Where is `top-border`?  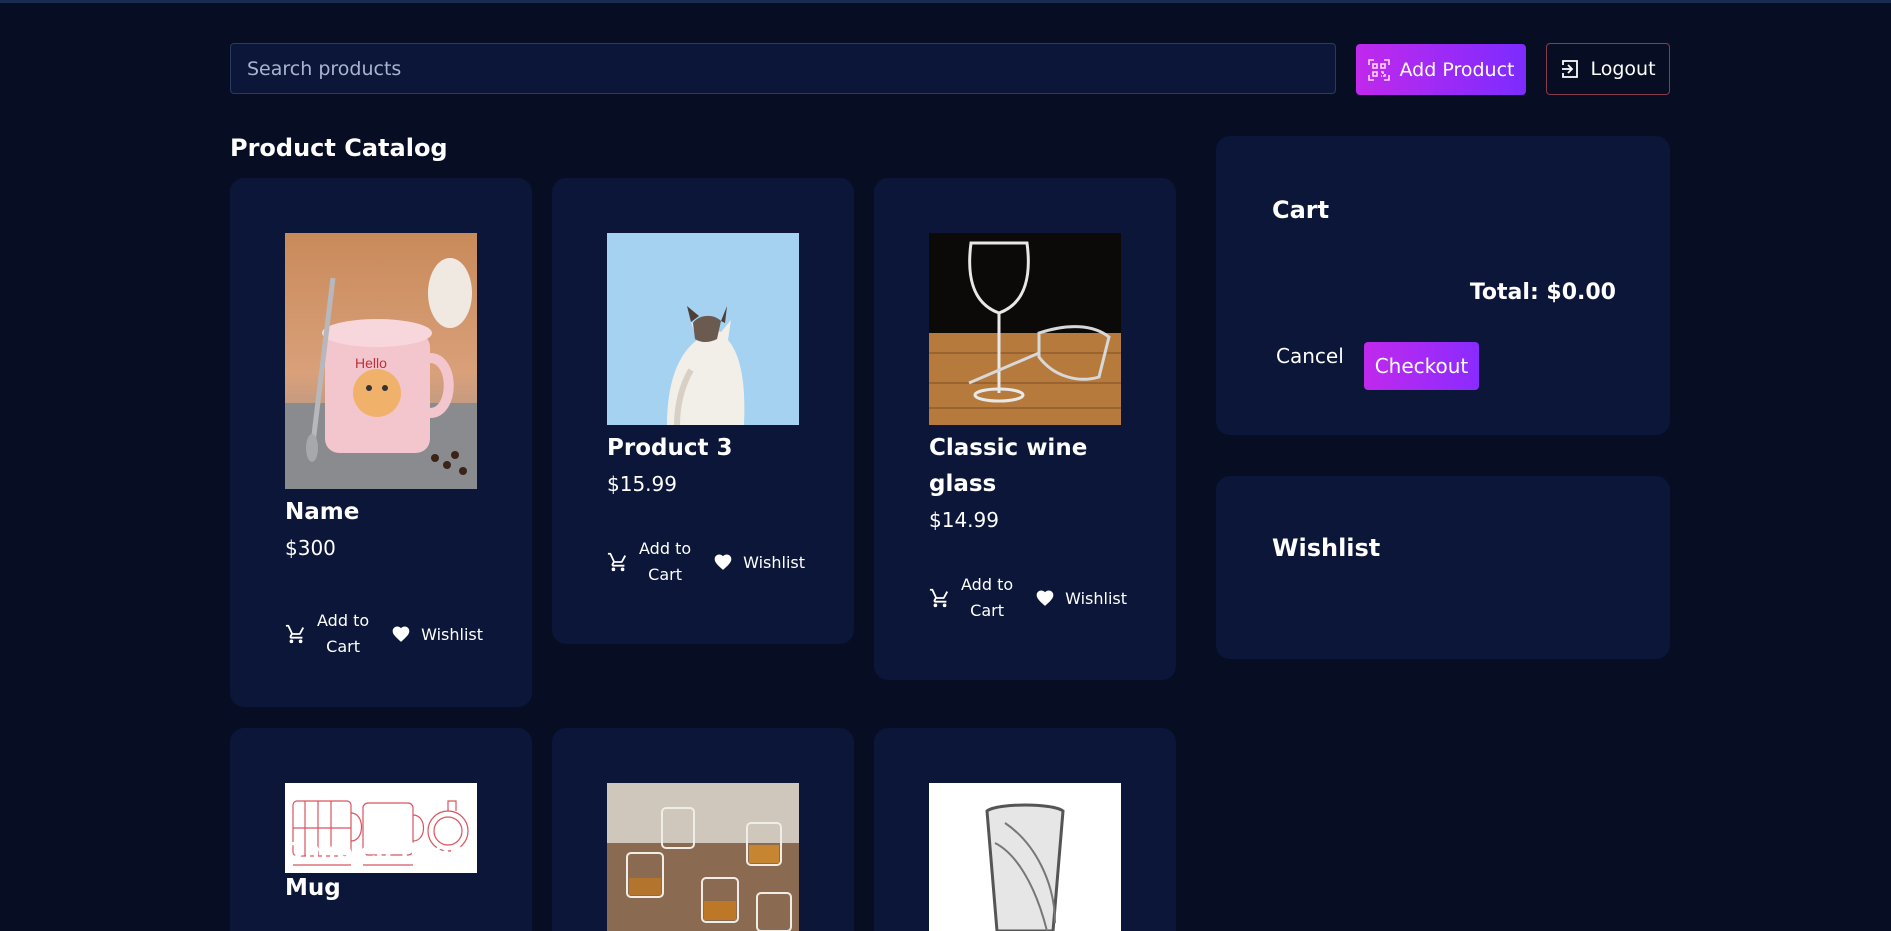
top-border is located at coordinates (945, 1).